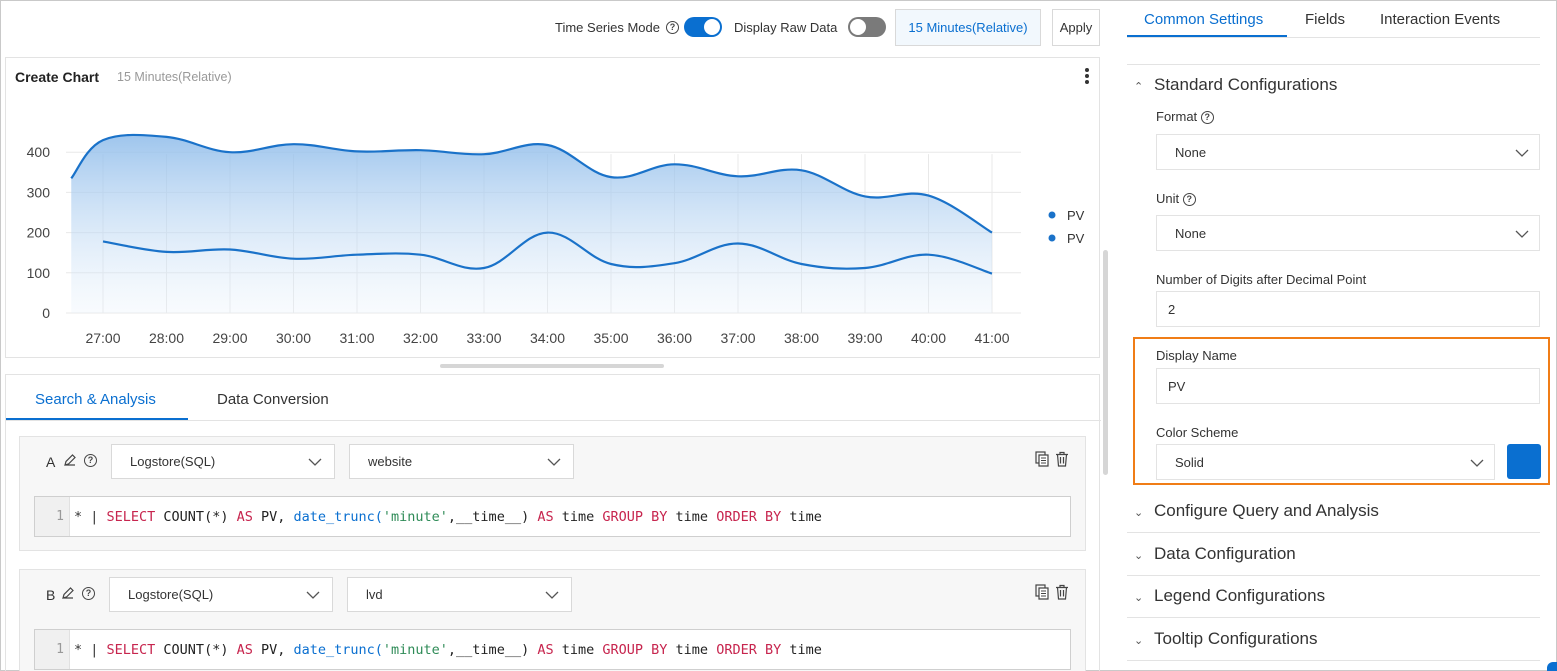 Image resolution: width=1557 pixels, height=671 pixels. What do you see at coordinates (390, 461) in the screenshot?
I see `logstore-value: website` at bounding box center [390, 461].